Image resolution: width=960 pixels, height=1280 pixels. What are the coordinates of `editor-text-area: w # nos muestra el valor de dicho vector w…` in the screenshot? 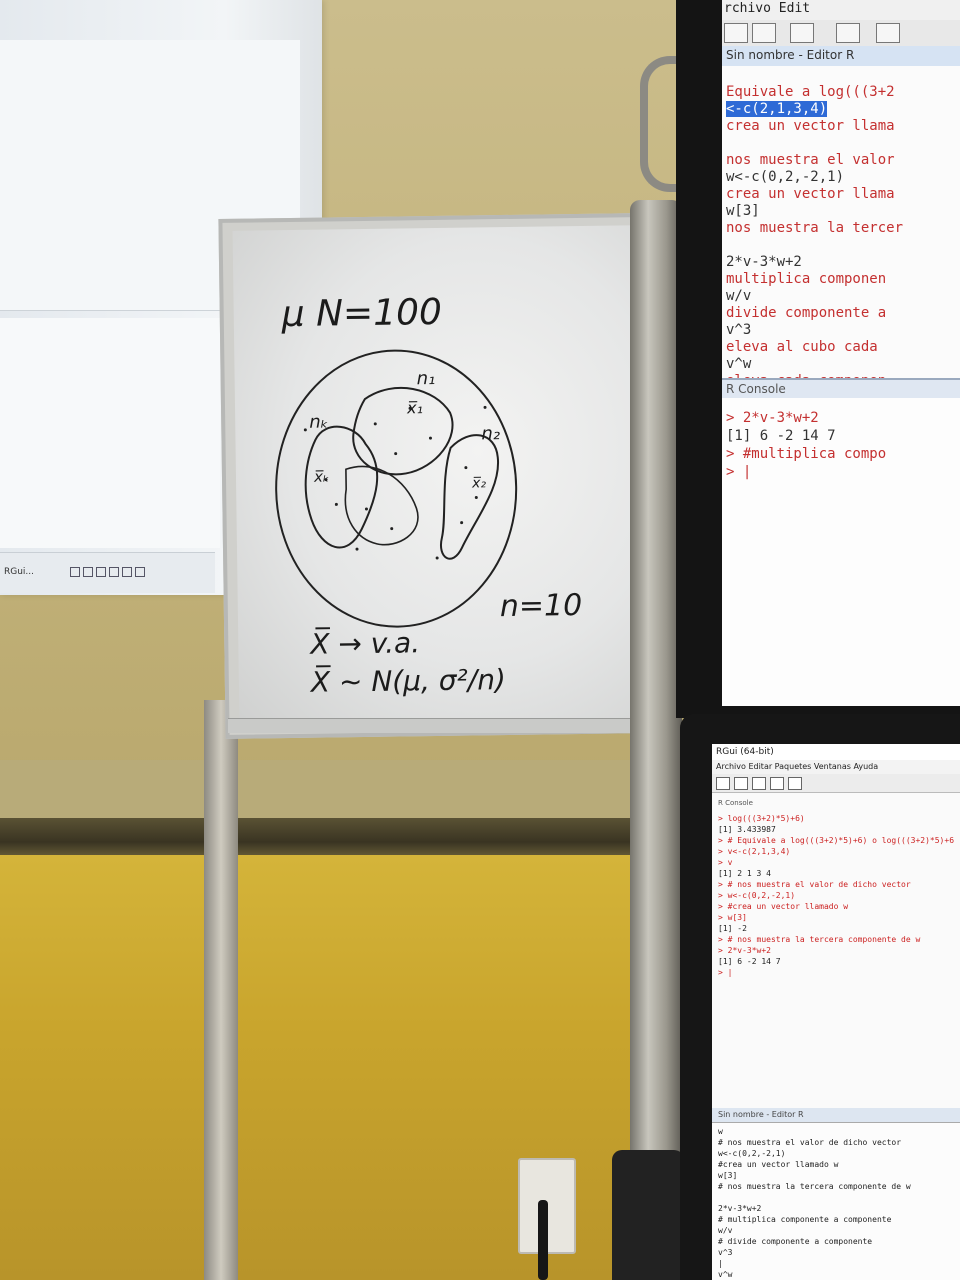 It's located at (836, 1201).